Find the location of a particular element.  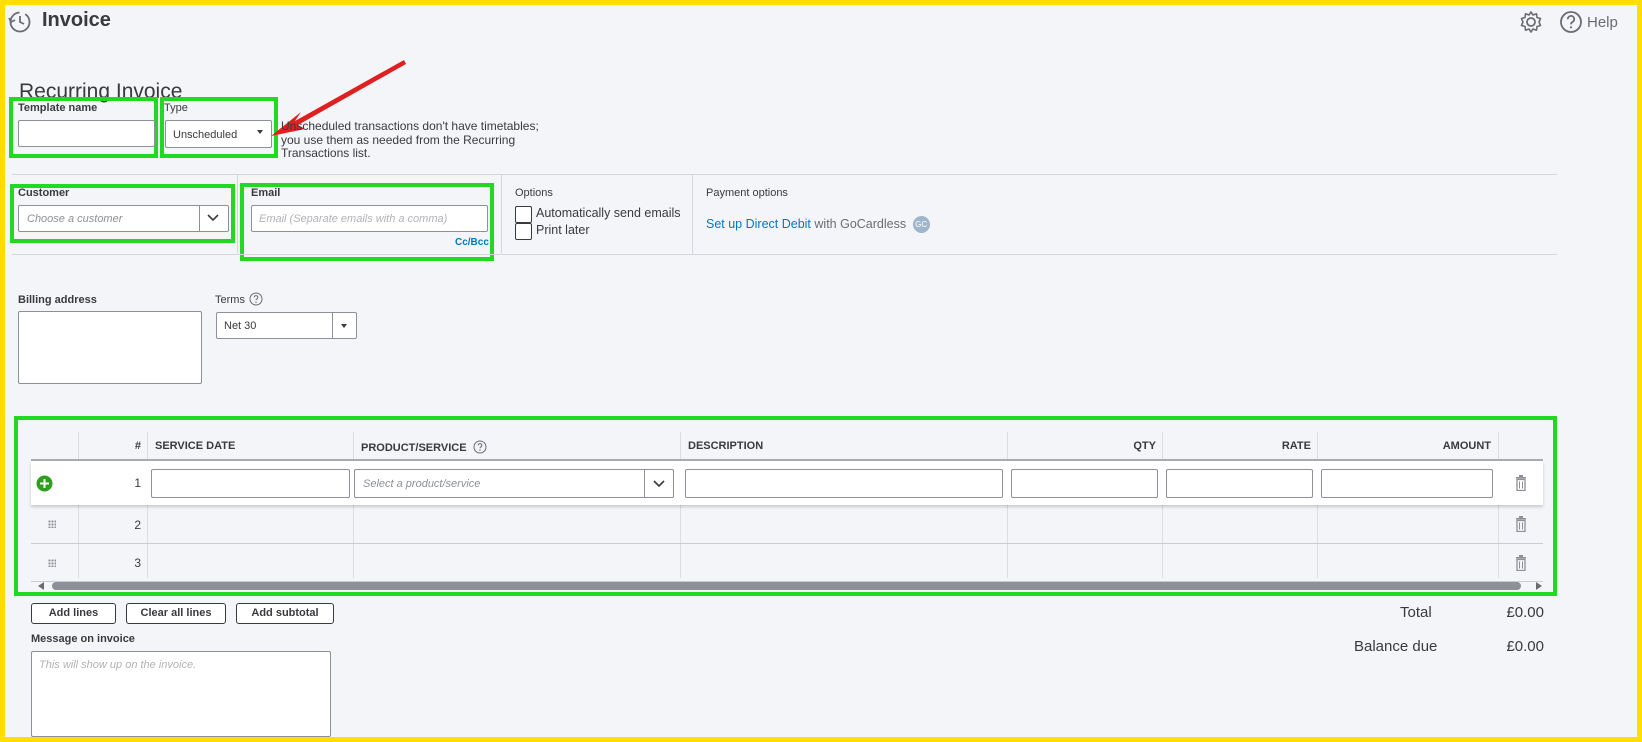

col-header-number: # is located at coordinates (137, 446).